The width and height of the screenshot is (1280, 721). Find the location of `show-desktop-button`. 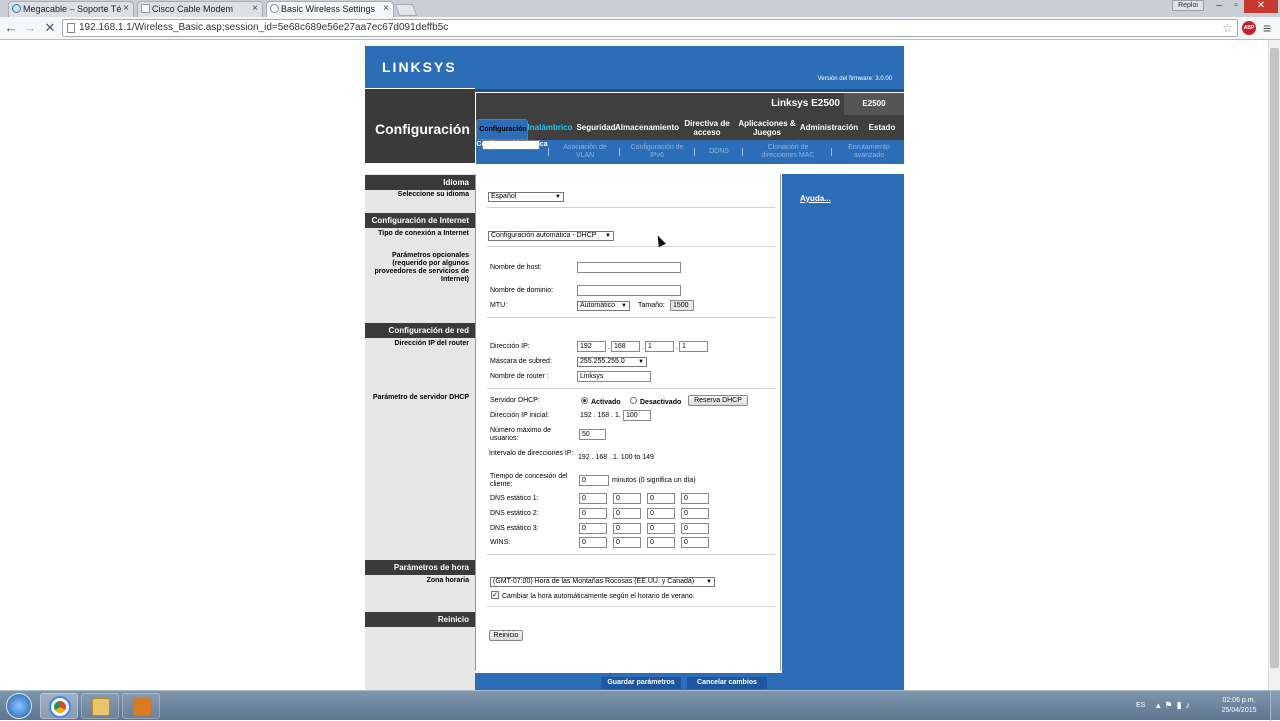

show-desktop-button is located at coordinates (1275, 706).